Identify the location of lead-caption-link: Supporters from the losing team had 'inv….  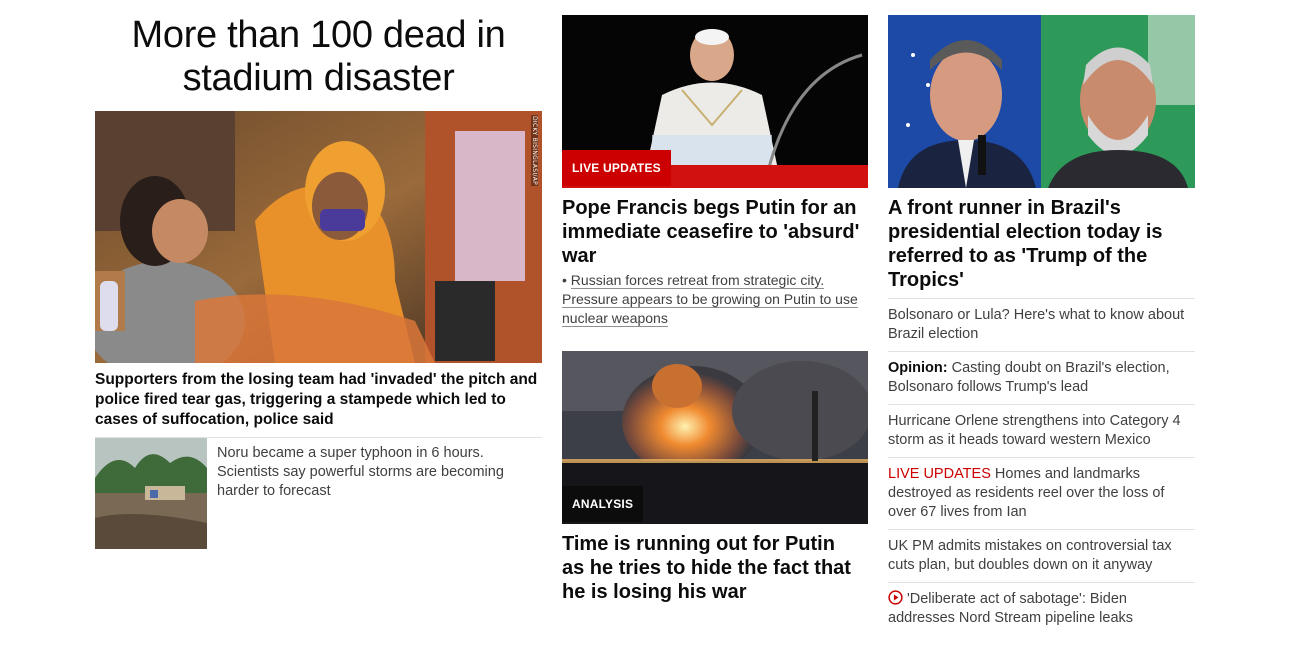
(318, 400).